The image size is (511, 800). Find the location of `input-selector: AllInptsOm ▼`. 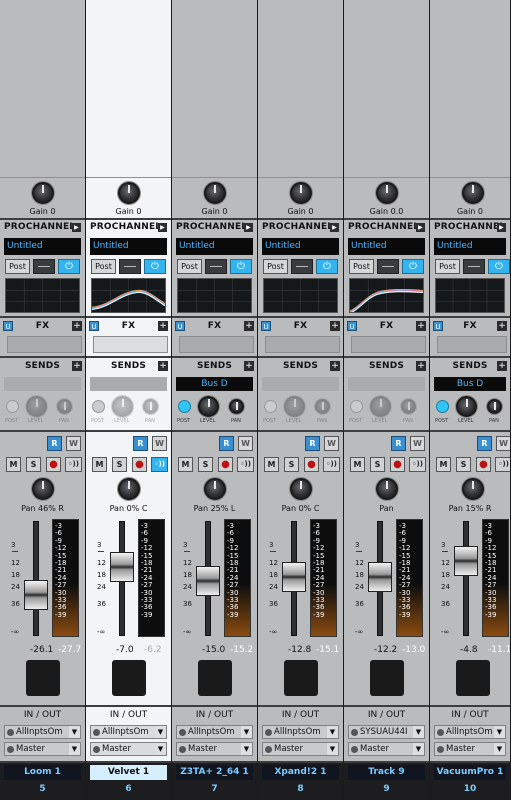

input-selector: AllInptsOm ▼ is located at coordinates (300, 732).